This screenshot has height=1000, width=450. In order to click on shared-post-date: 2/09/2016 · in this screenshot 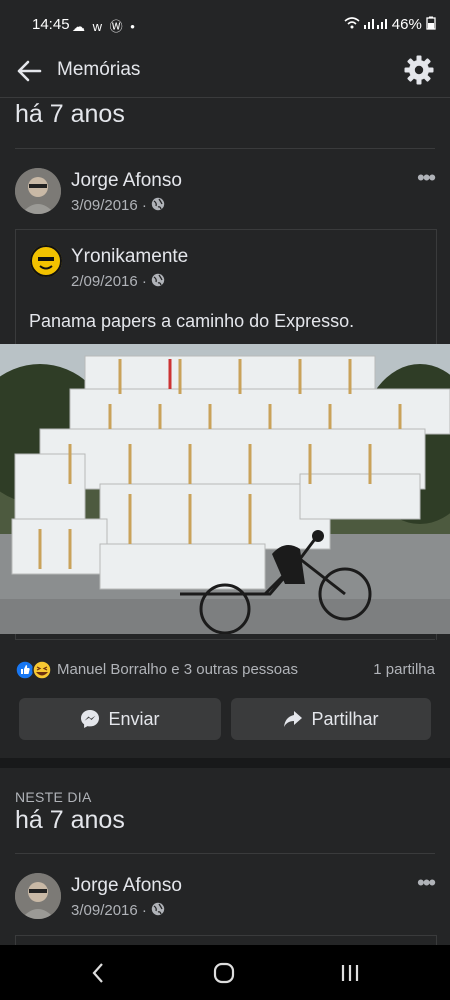, I will do `click(118, 281)`.